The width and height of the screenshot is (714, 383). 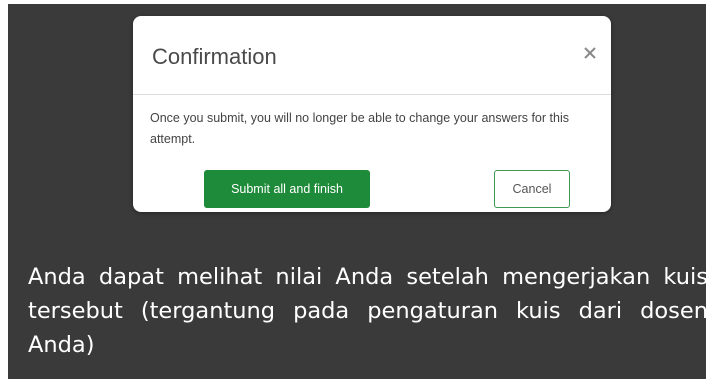 What do you see at coordinates (532, 189) in the screenshot?
I see `cancel-button: Cancel` at bounding box center [532, 189].